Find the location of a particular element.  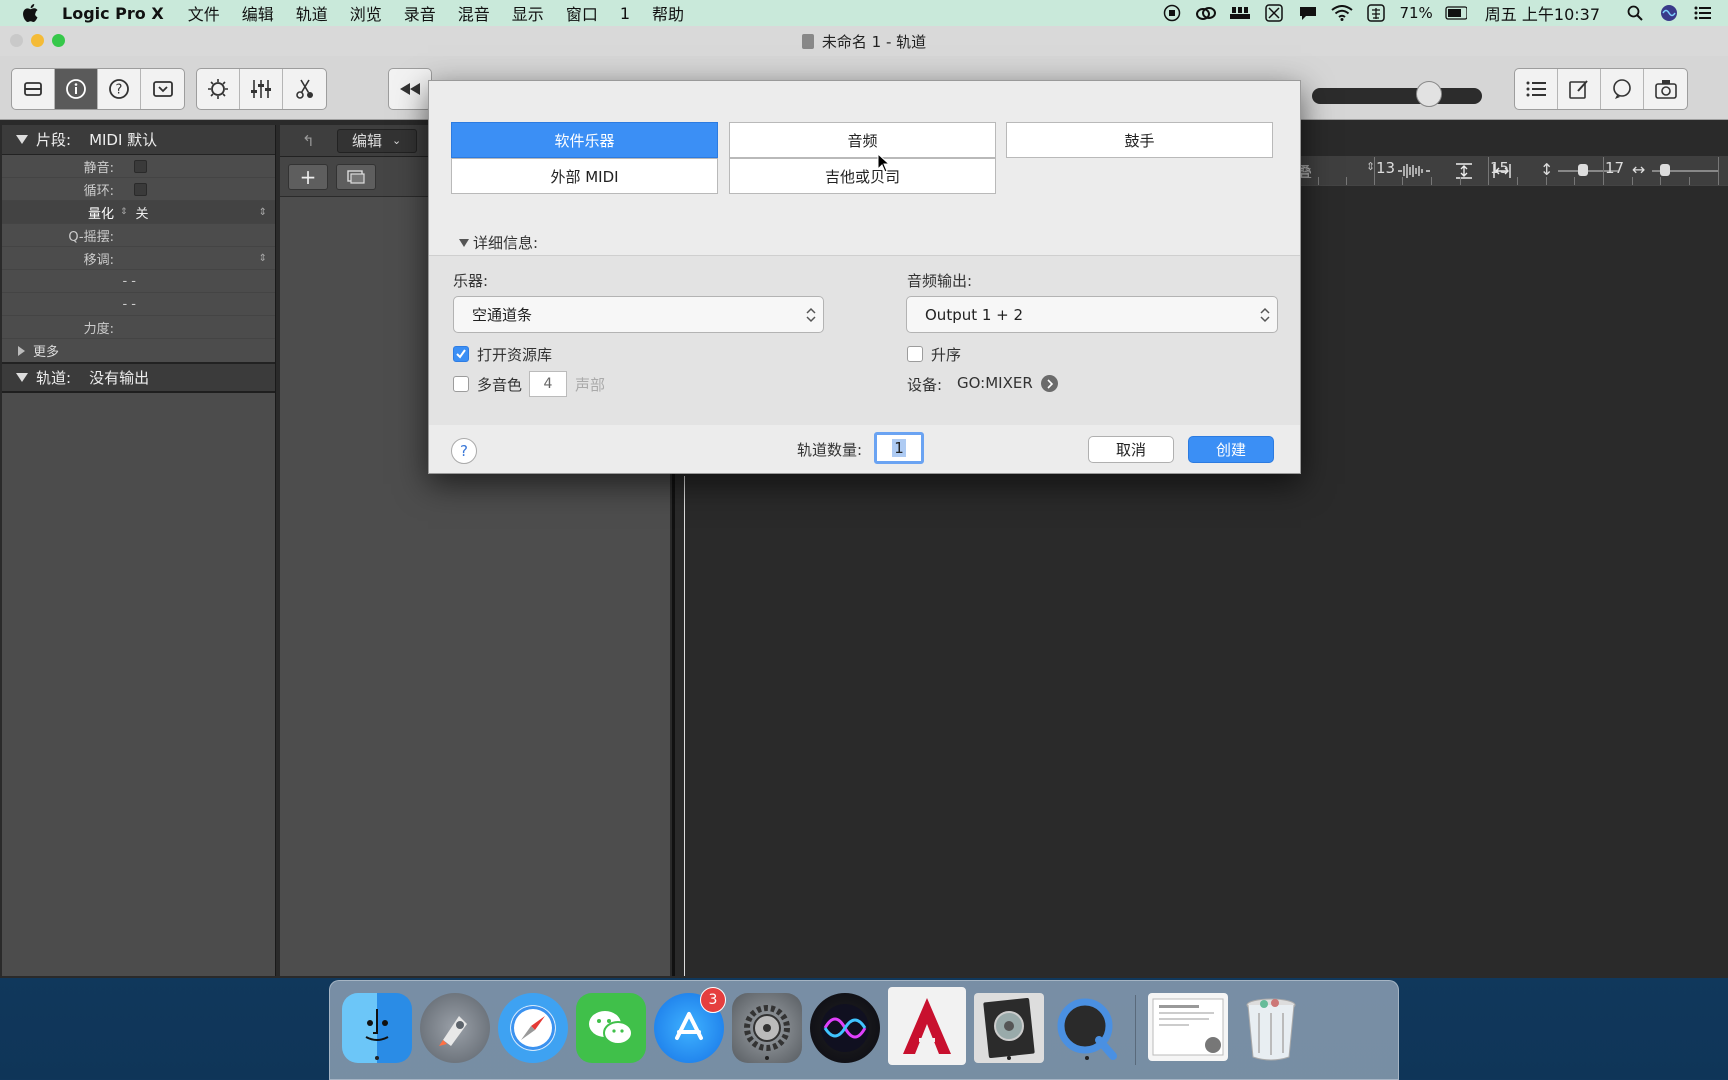

preview-document-icon is located at coordinates (1188, 1027).